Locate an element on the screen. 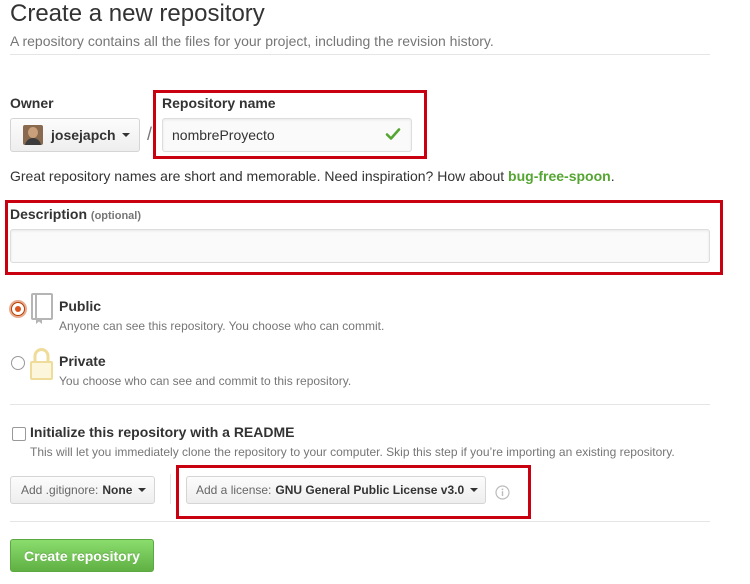  avatar is located at coordinates (33, 135).